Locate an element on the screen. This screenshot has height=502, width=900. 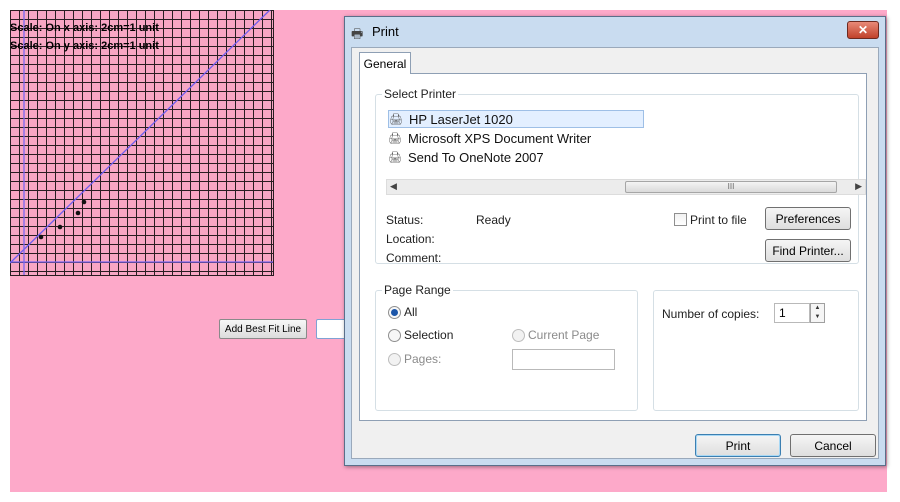
copies-group: Number of copies: 1 ▲ ▼ is located at coordinates (756, 350).